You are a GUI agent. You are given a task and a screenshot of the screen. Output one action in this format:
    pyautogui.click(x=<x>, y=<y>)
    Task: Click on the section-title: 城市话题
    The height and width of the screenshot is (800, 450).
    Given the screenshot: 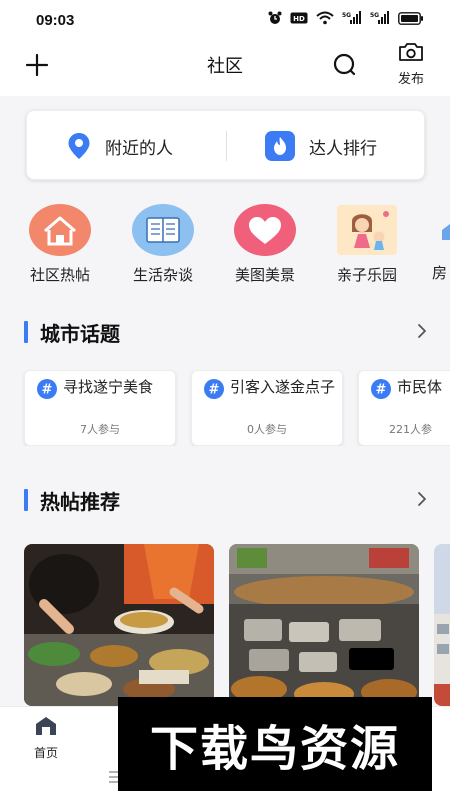 What is the action you would take?
    pyautogui.click(x=80, y=334)
    